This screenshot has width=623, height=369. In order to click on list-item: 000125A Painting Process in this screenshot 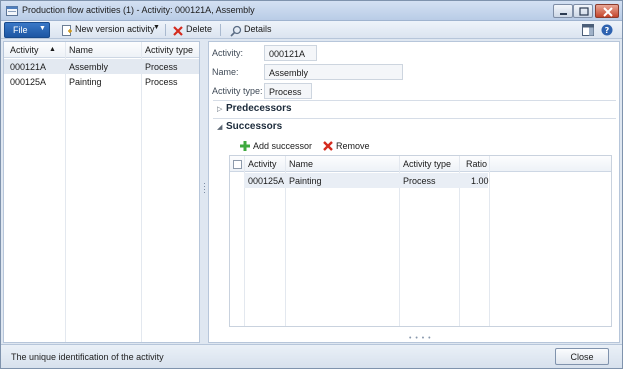, I will do `click(101, 81)`.